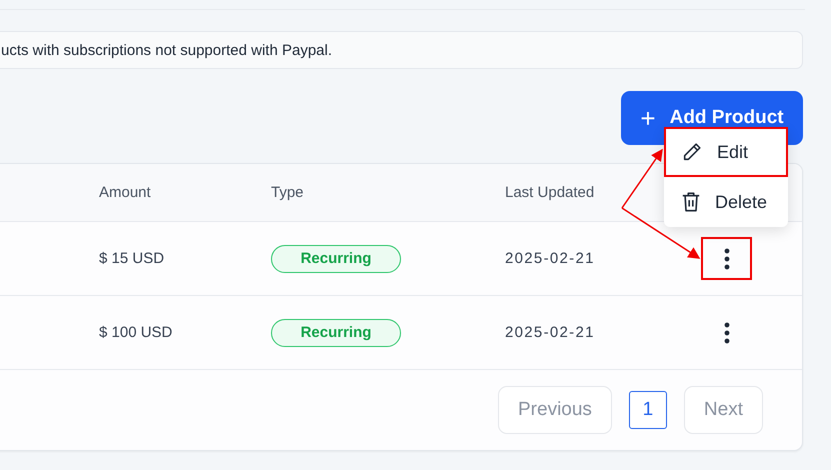 Image resolution: width=831 pixels, height=470 pixels. What do you see at coordinates (166, 50) in the screenshot?
I see `notice-text: ucts with subscriptions not supported with Paypal.` at bounding box center [166, 50].